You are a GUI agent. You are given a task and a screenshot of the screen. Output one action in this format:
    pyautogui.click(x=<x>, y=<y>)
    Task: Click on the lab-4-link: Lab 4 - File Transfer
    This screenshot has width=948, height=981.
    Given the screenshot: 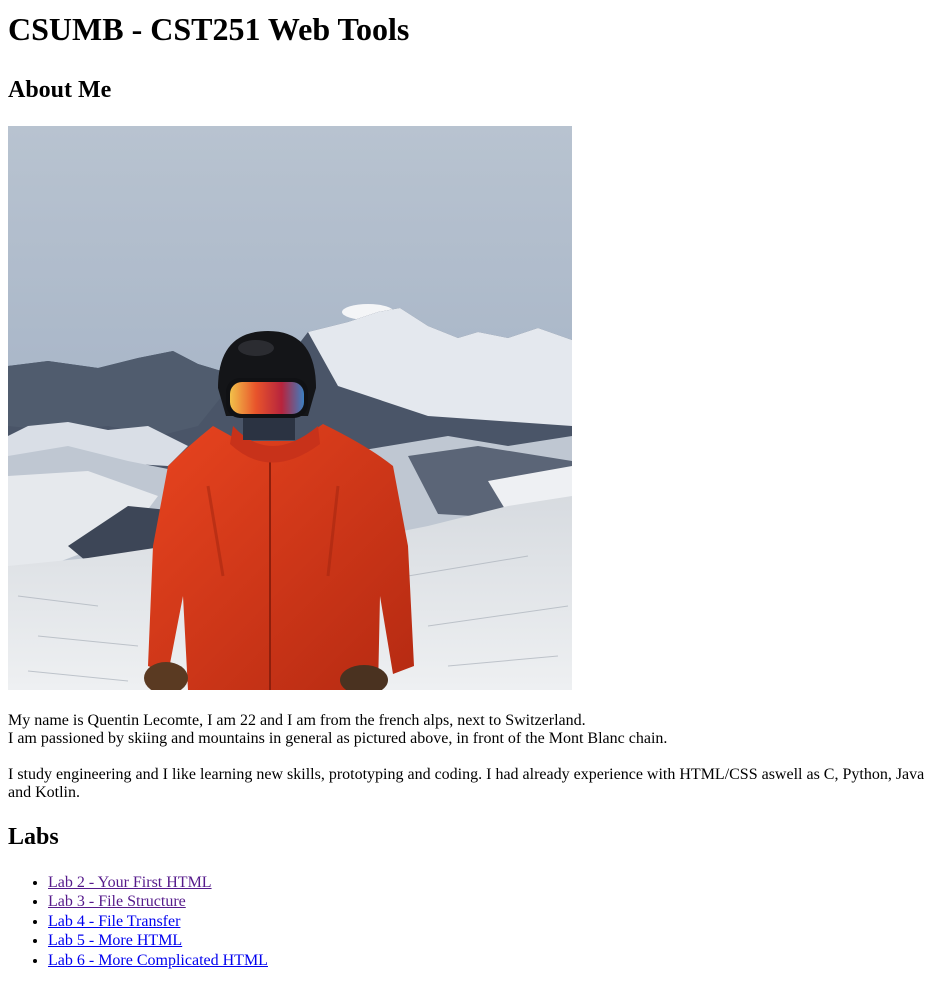 What is the action you would take?
    pyautogui.click(x=114, y=921)
    